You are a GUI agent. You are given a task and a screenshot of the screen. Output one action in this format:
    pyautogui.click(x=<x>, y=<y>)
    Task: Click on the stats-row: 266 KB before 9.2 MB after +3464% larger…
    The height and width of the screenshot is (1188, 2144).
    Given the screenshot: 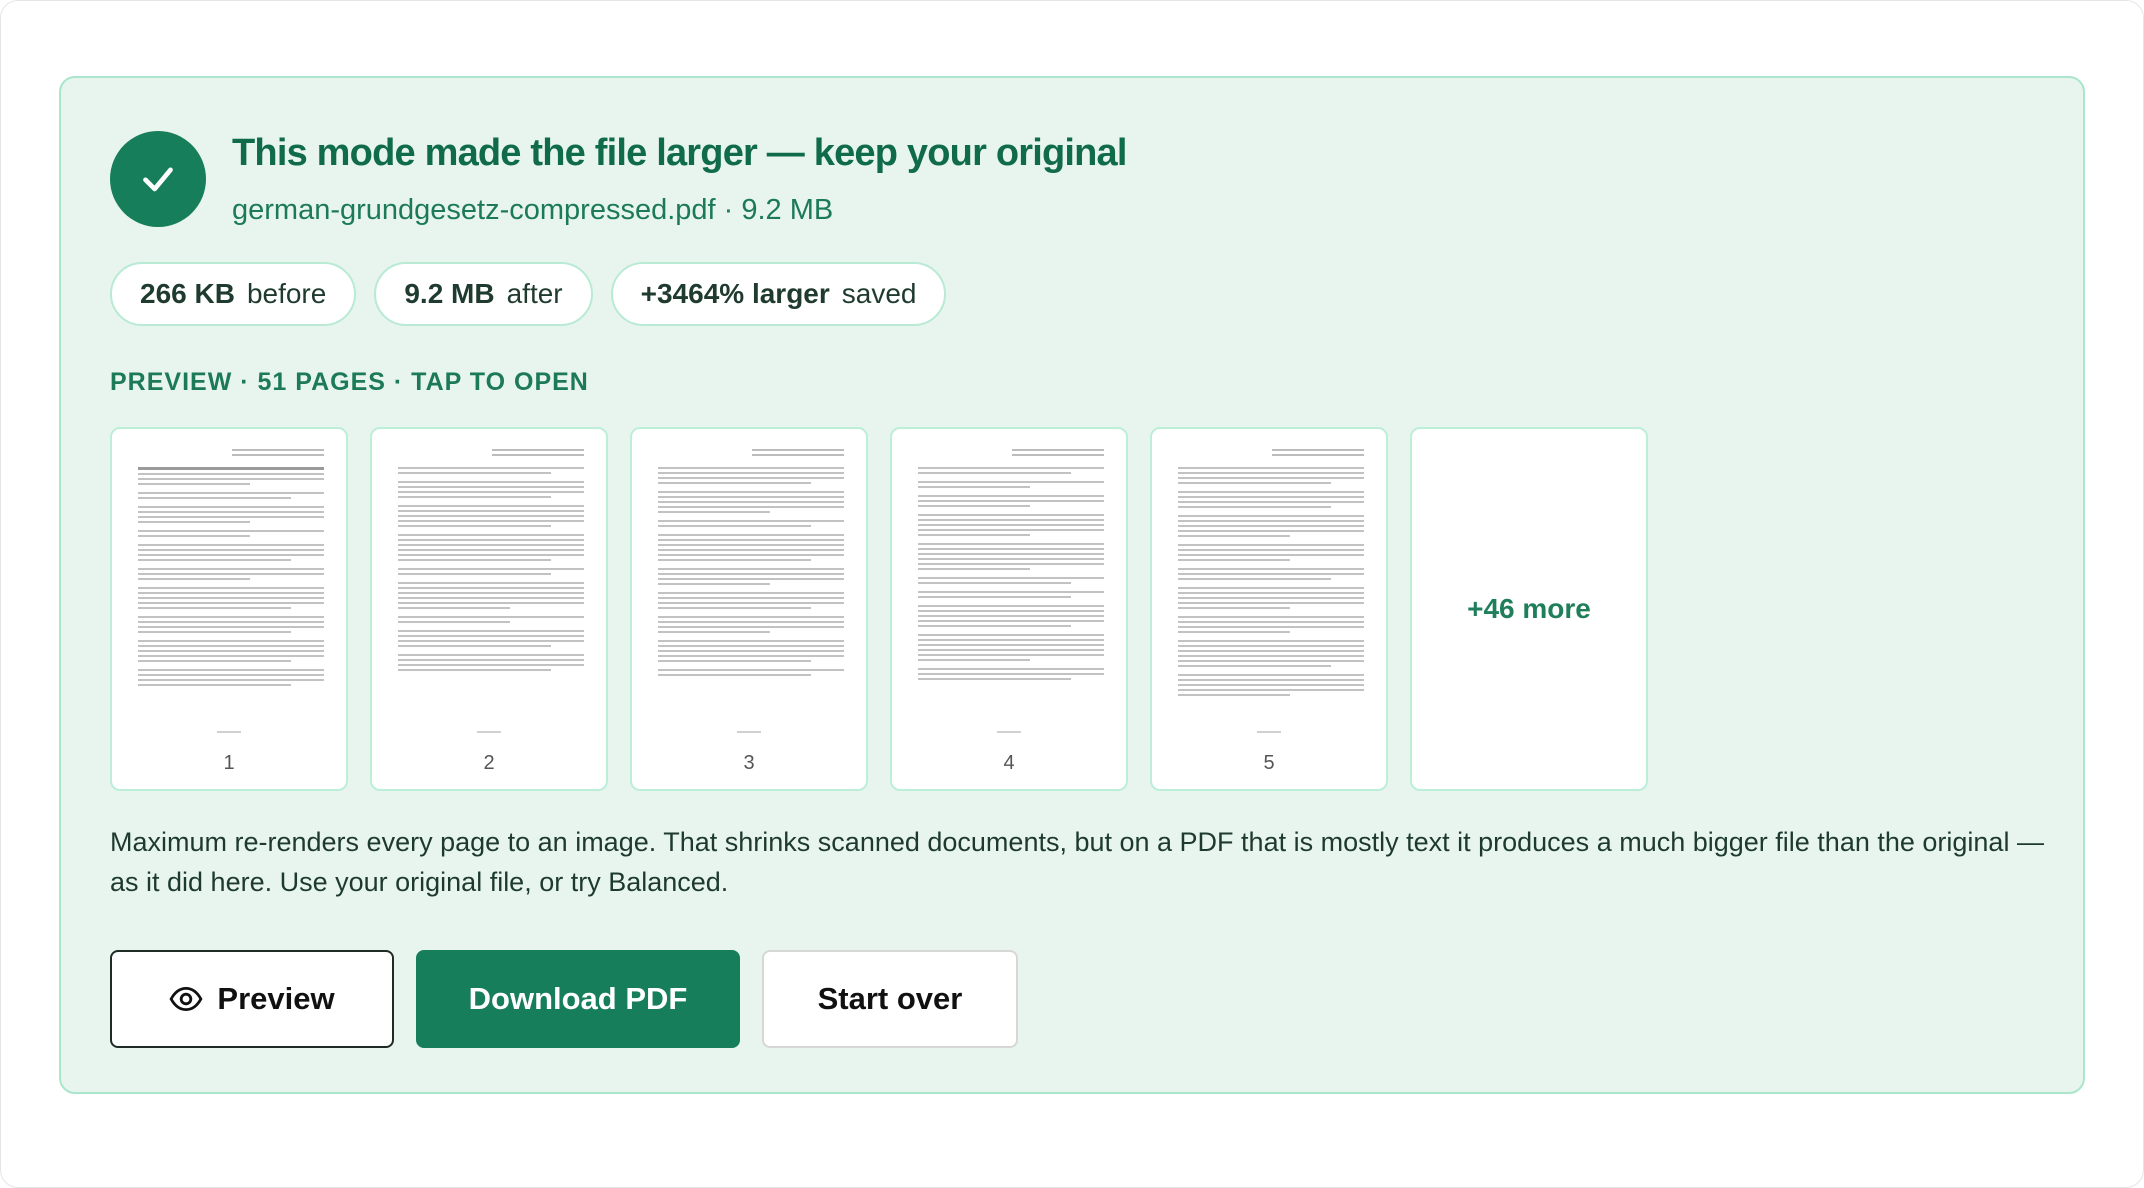 What is the action you would take?
    pyautogui.click(x=528, y=294)
    